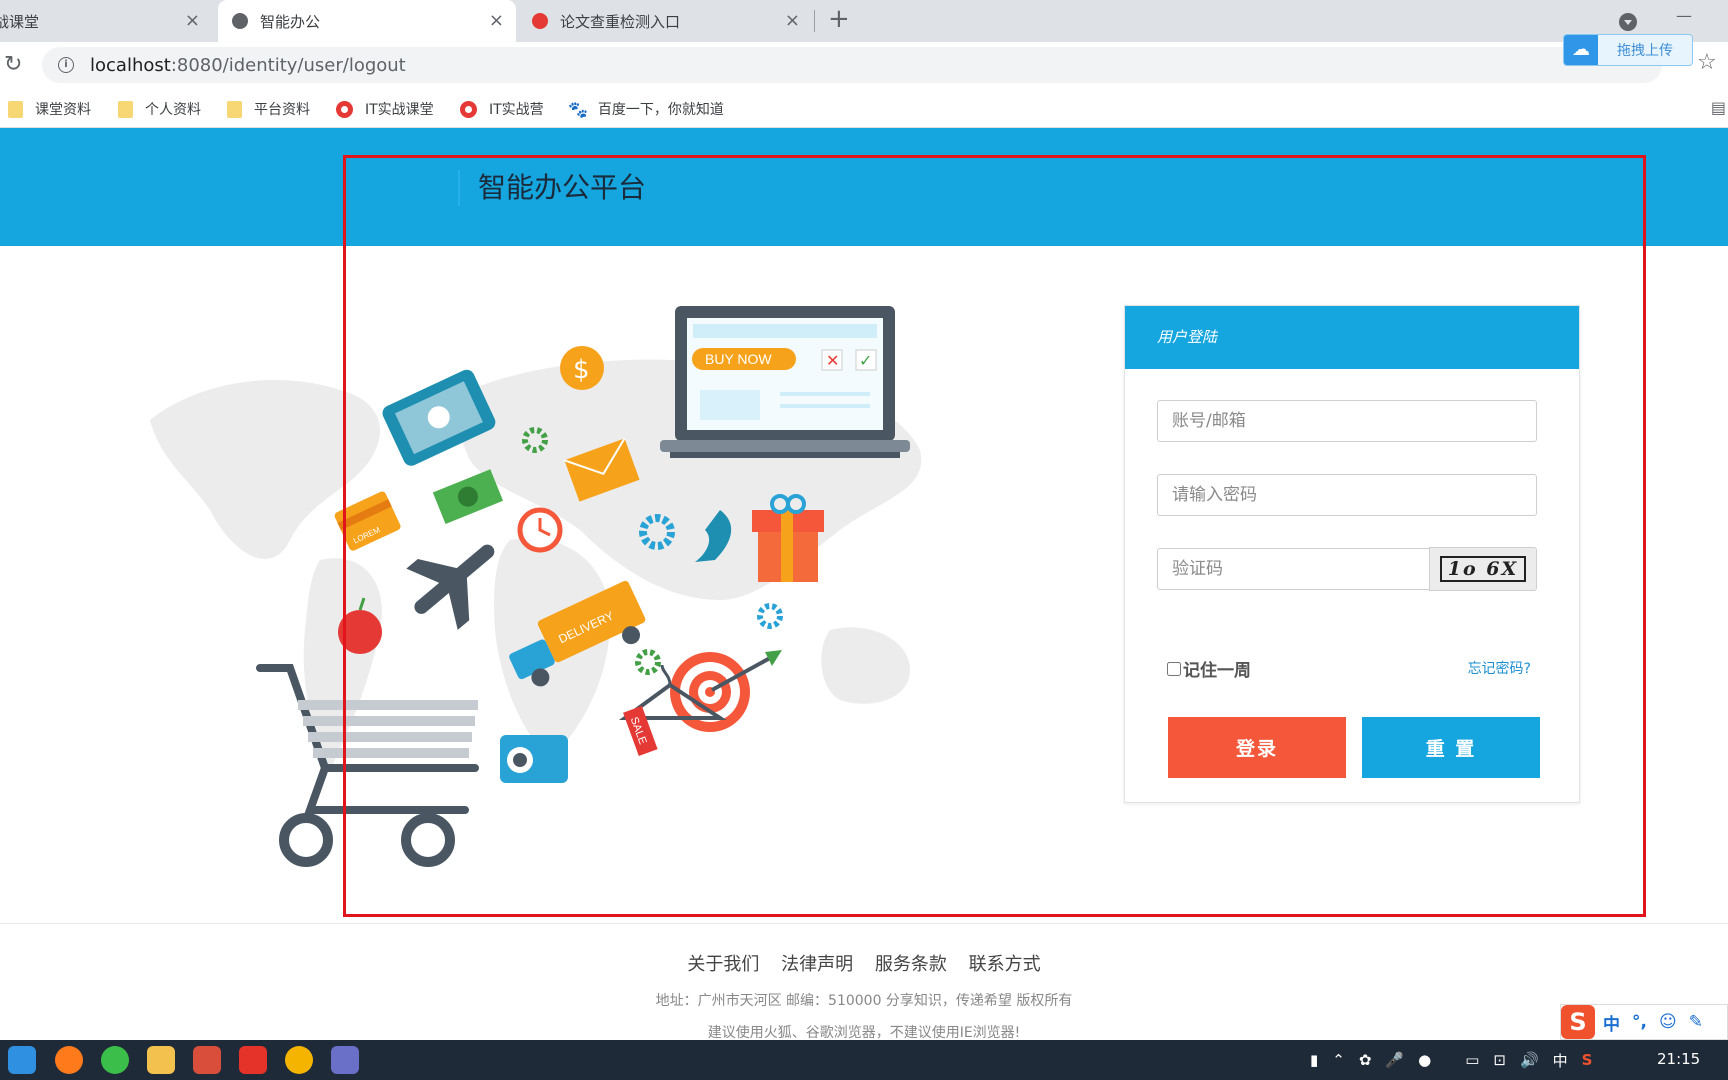  What do you see at coordinates (115, 1060) in the screenshot?
I see `wechat-icon` at bounding box center [115, 1060].